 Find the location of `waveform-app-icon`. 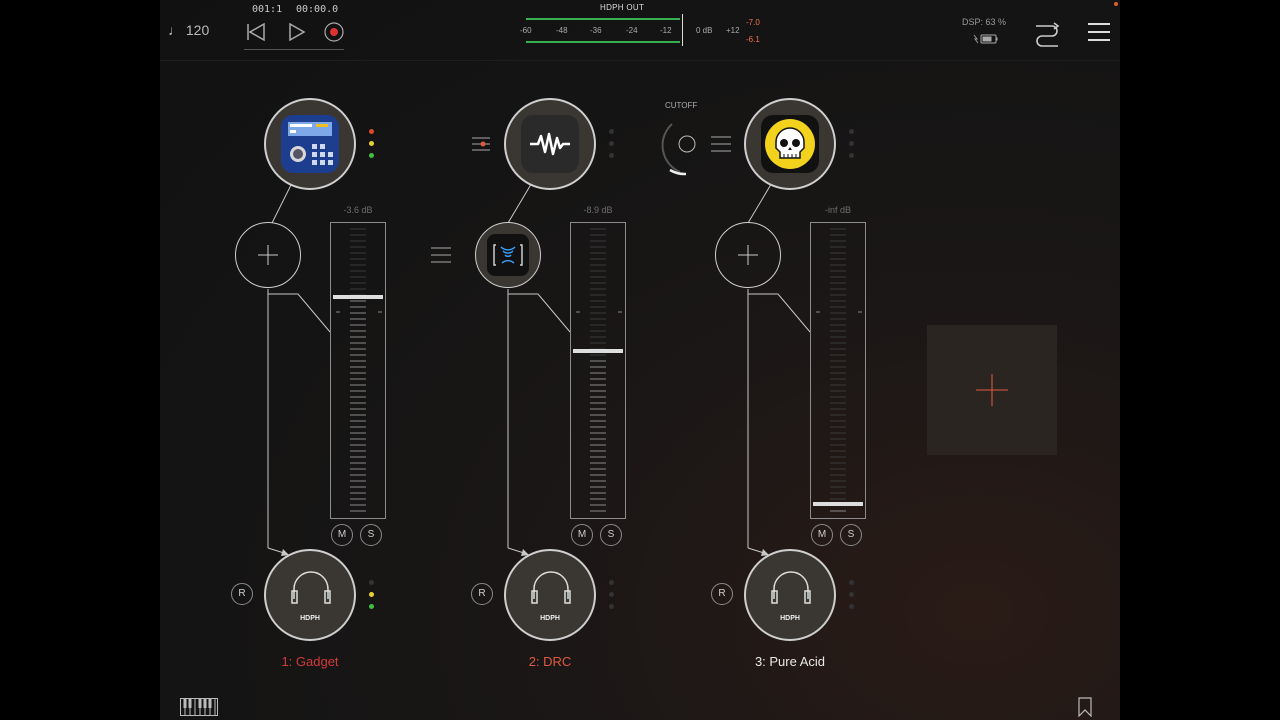

waveform-app-icon is located at coordinates (550, 144).